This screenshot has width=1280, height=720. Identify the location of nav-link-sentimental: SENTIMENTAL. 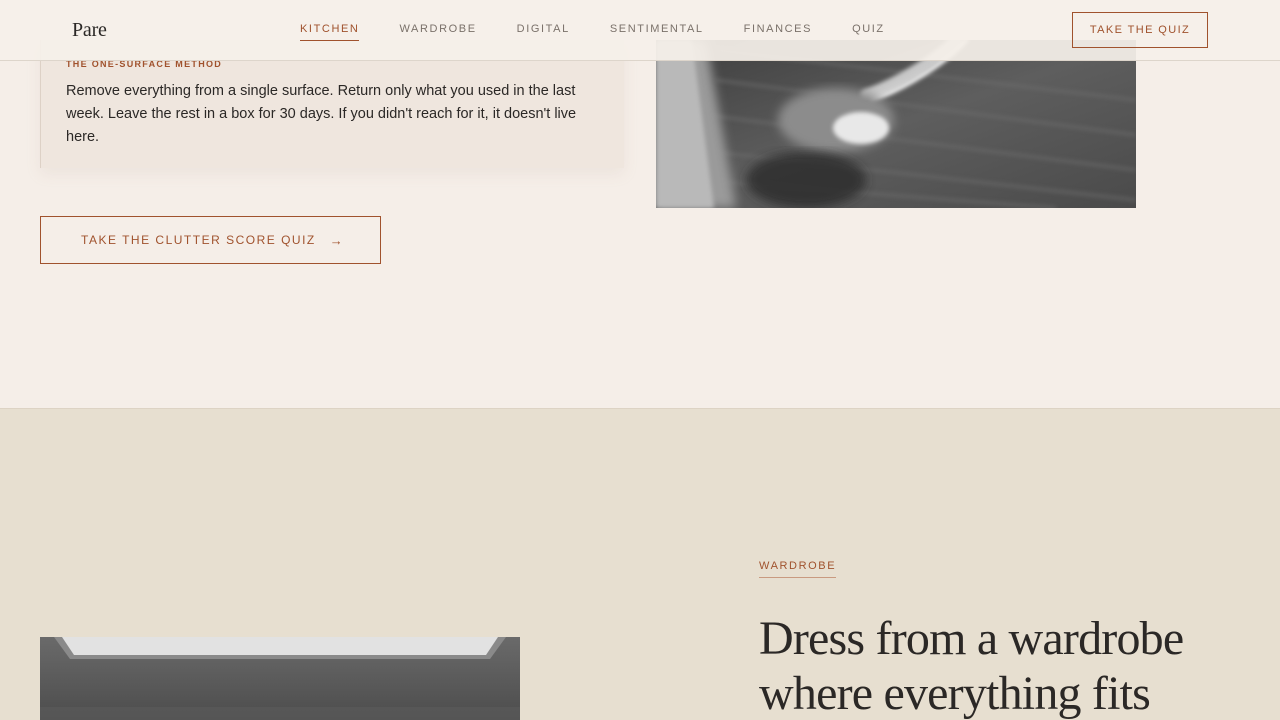
(657, 32).